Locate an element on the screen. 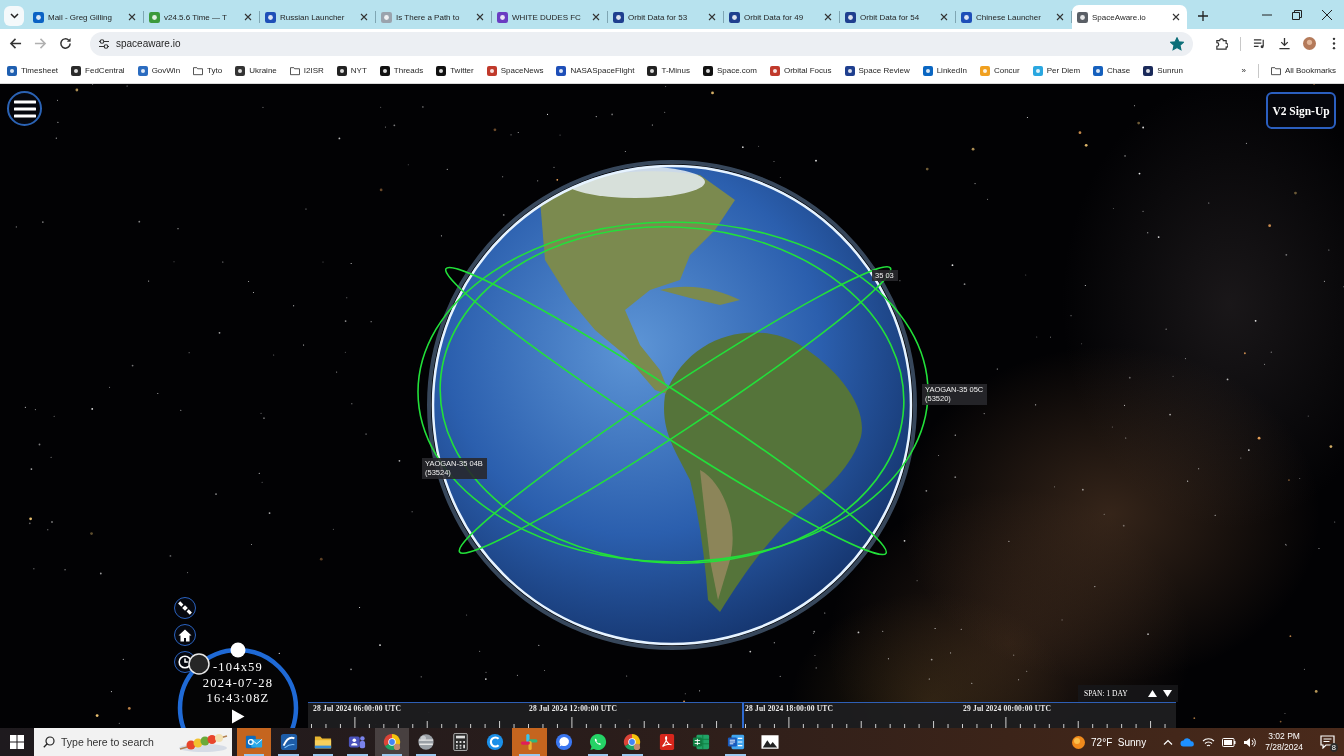  bookmark-link: Threads is located at coordinates (401, 70).